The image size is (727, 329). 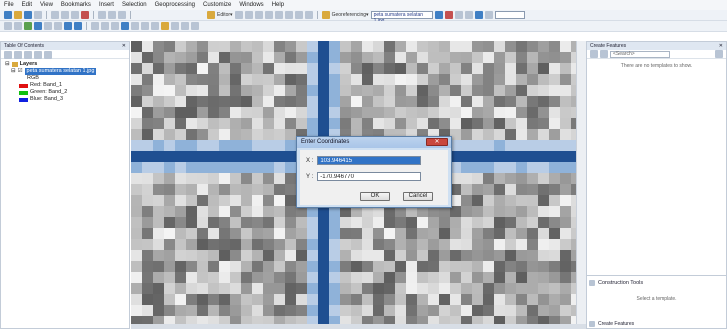 What do you see at coordinates (211, 15) in the screenshot?
I see `editor-icon` at bounding box center [211, 15].